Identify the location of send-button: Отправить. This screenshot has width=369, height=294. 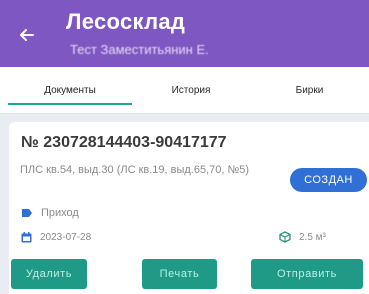
(307, 274).